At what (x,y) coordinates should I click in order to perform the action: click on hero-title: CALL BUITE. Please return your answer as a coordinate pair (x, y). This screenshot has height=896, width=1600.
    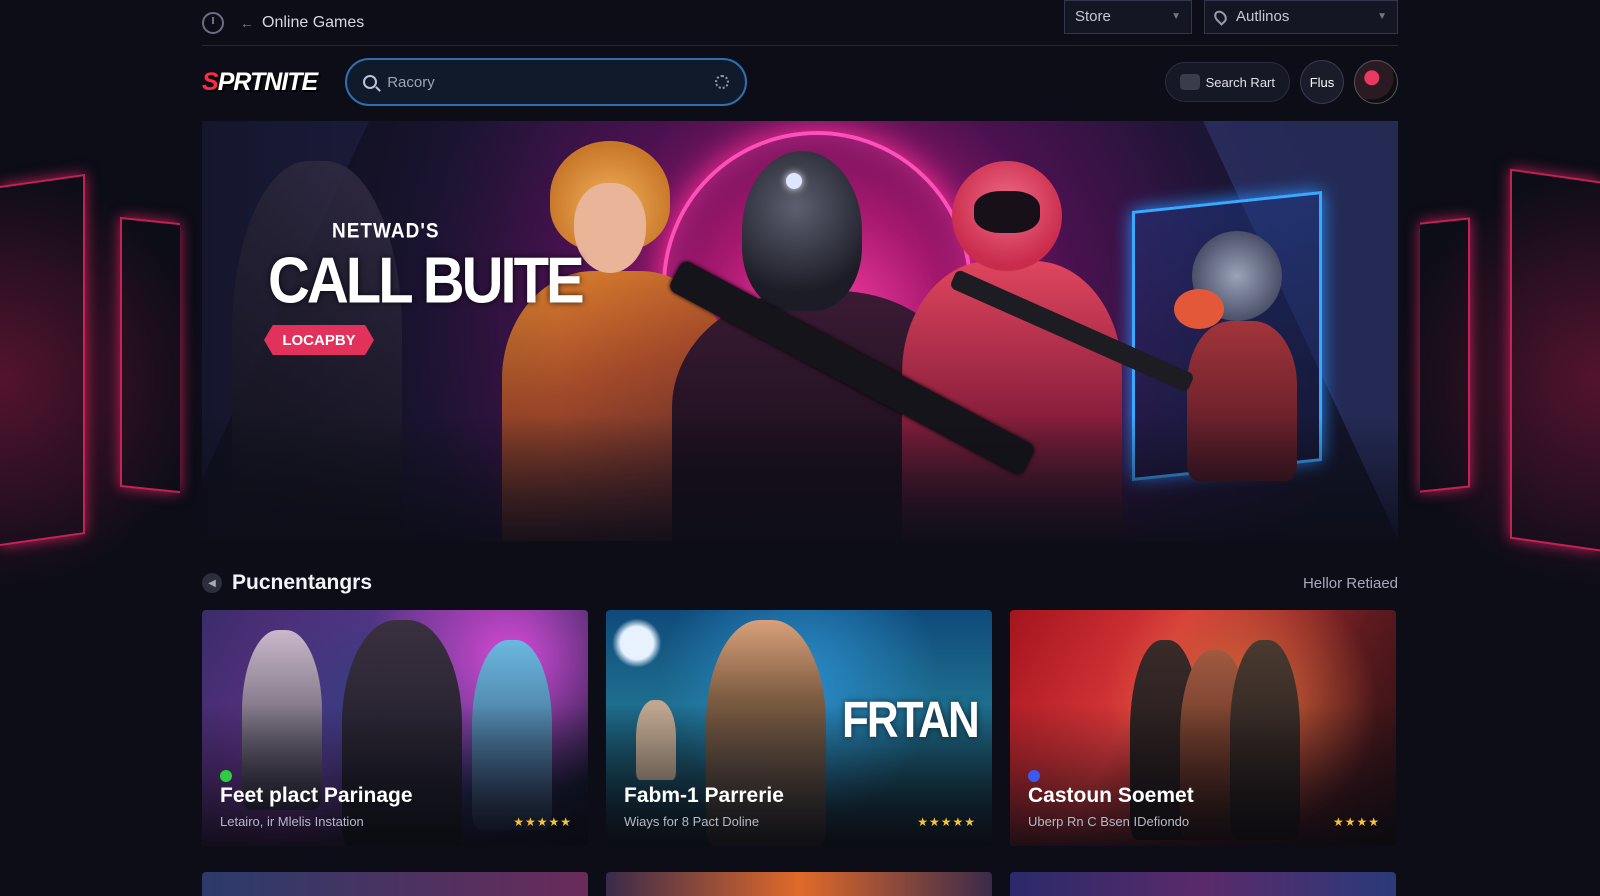
    Looking at the image, I should click on (426, 280).